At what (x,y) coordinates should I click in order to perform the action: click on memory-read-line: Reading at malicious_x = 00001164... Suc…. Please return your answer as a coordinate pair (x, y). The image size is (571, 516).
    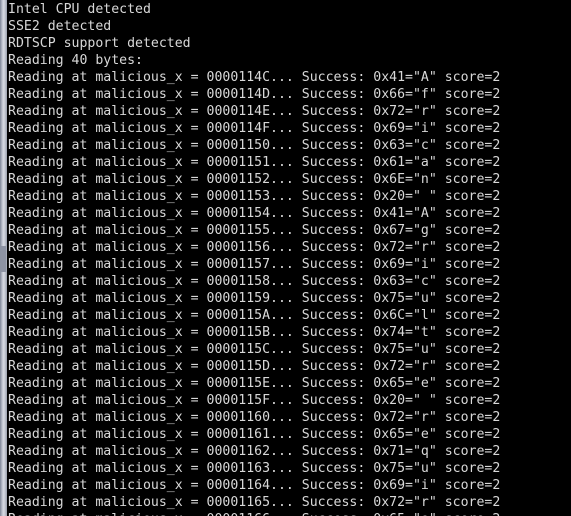
    Looking at the image, I should click on (289, 485).